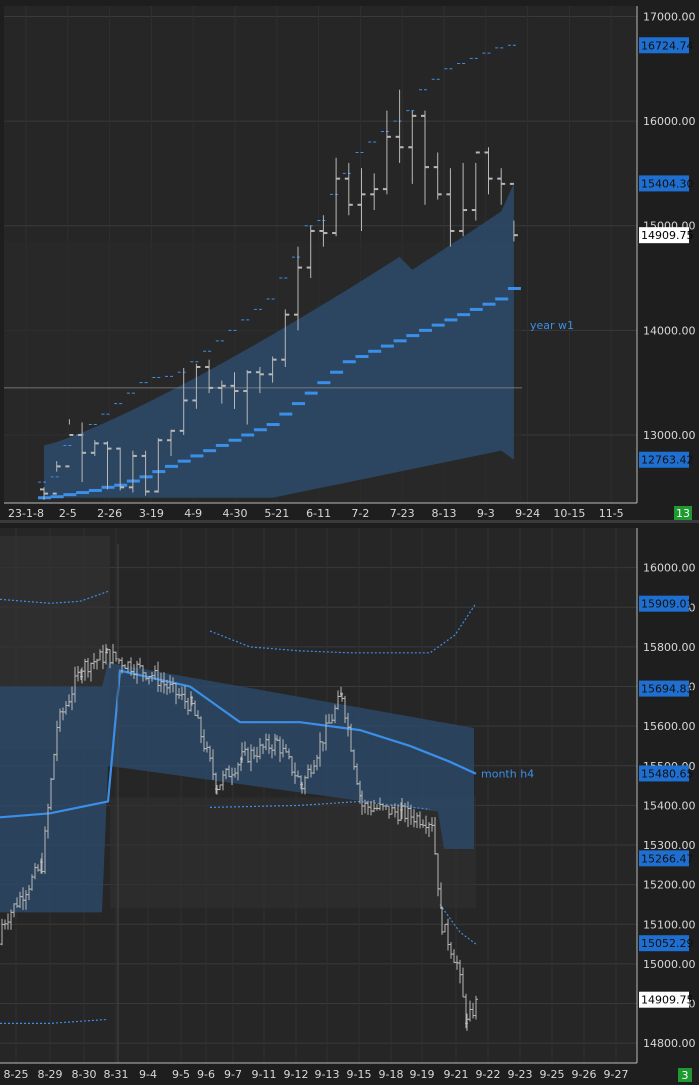 The width and height of the screenshot is (699, 1085). I want to click on price-tag-text: 15480.65, so click(667, 773).